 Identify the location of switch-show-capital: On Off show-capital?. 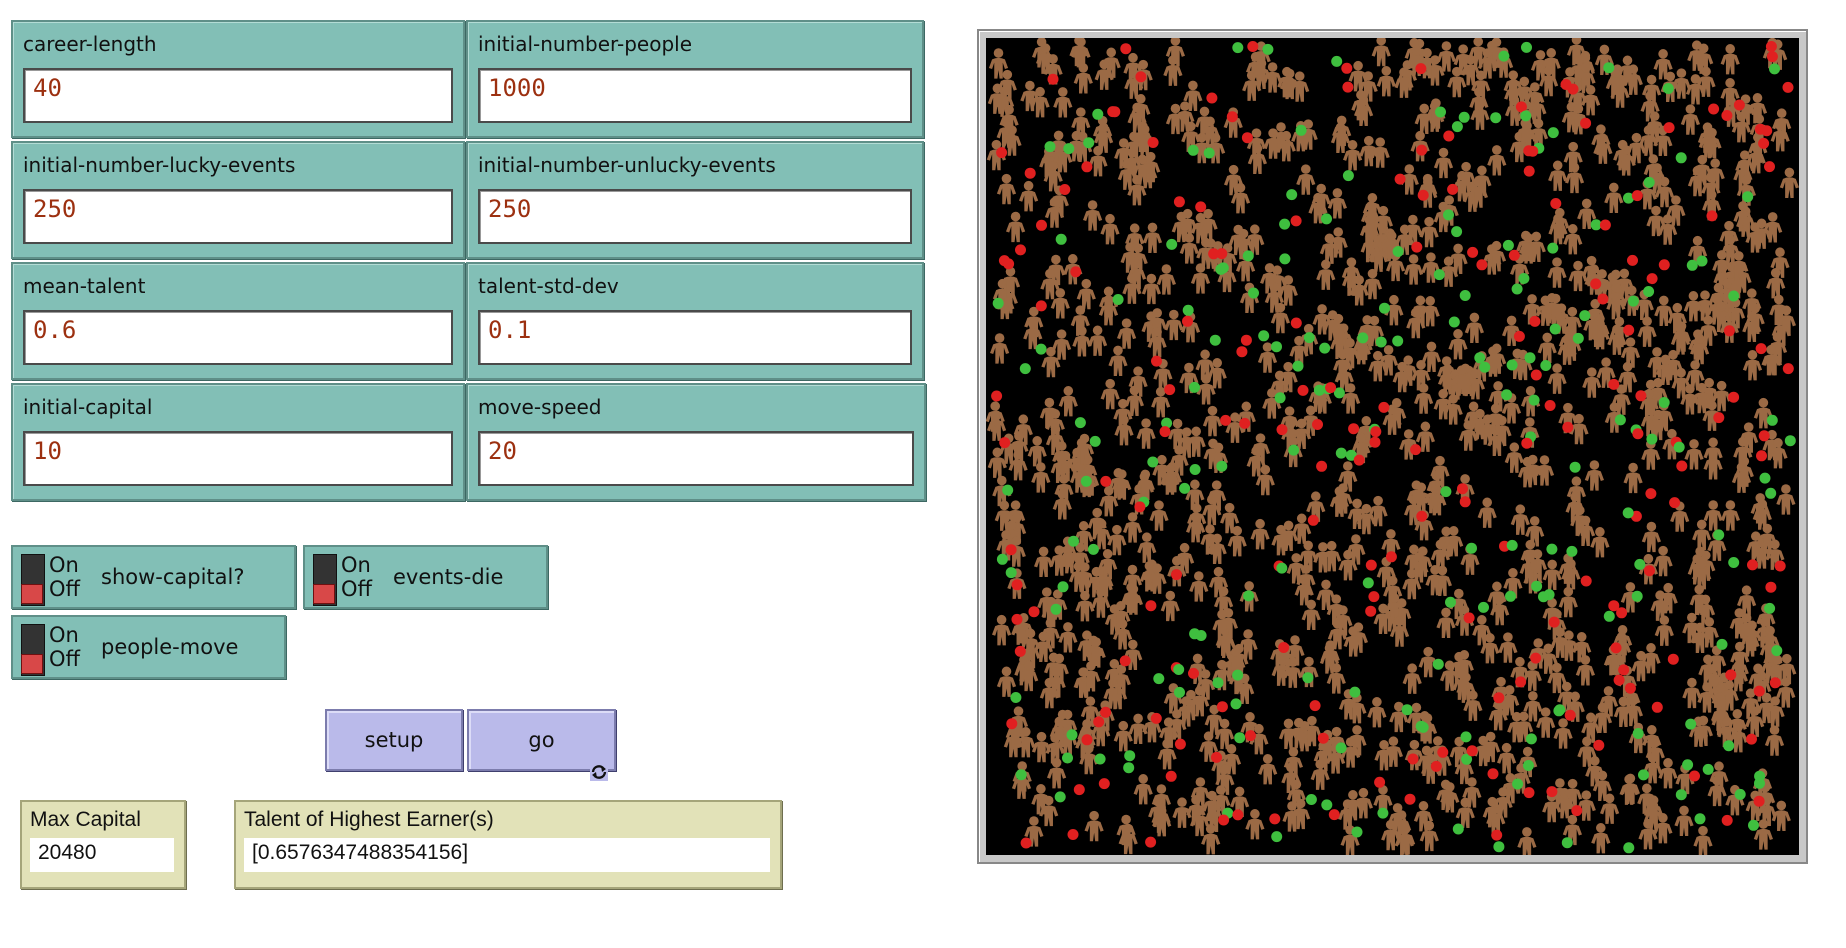
(153, 577).